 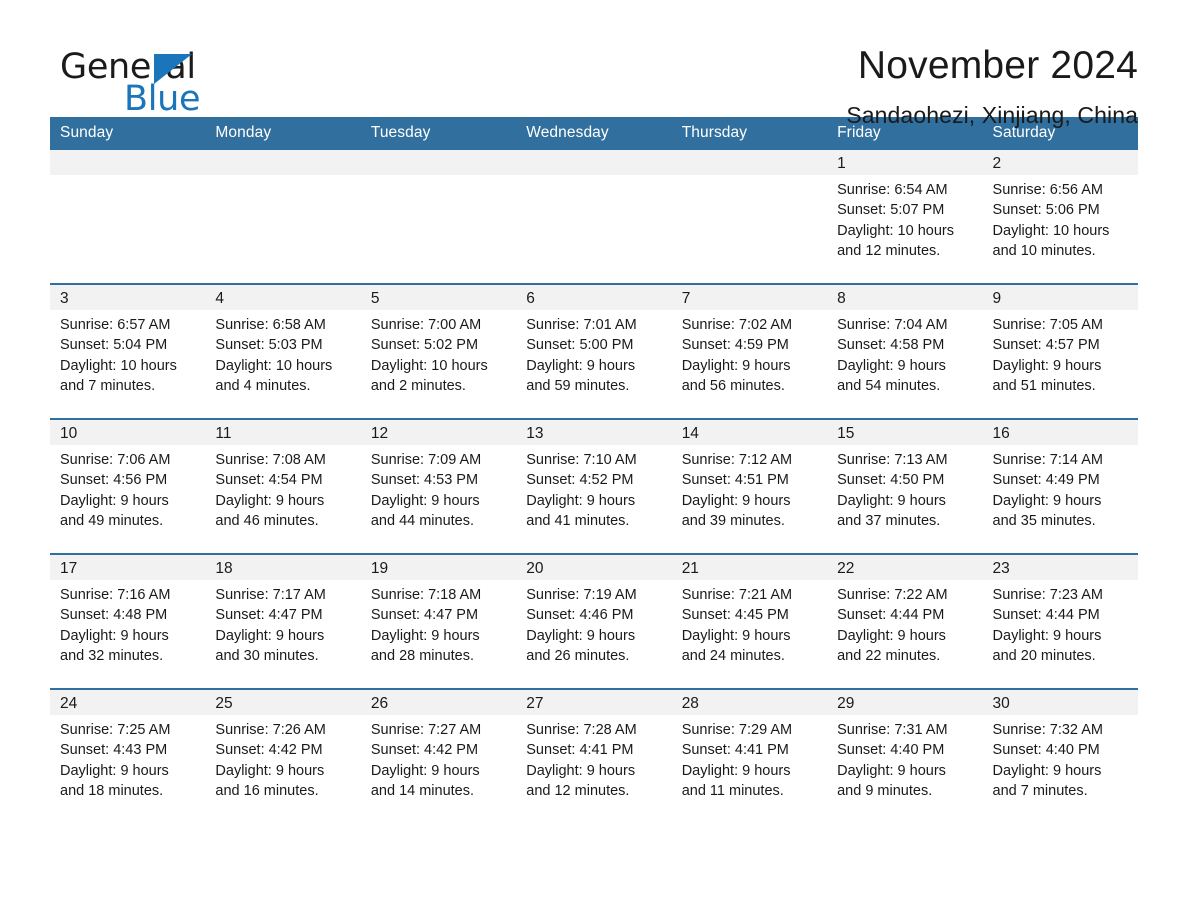 I want to click on sunset-text: Sunset: 4:48 PM, so click(x=114, y=615).